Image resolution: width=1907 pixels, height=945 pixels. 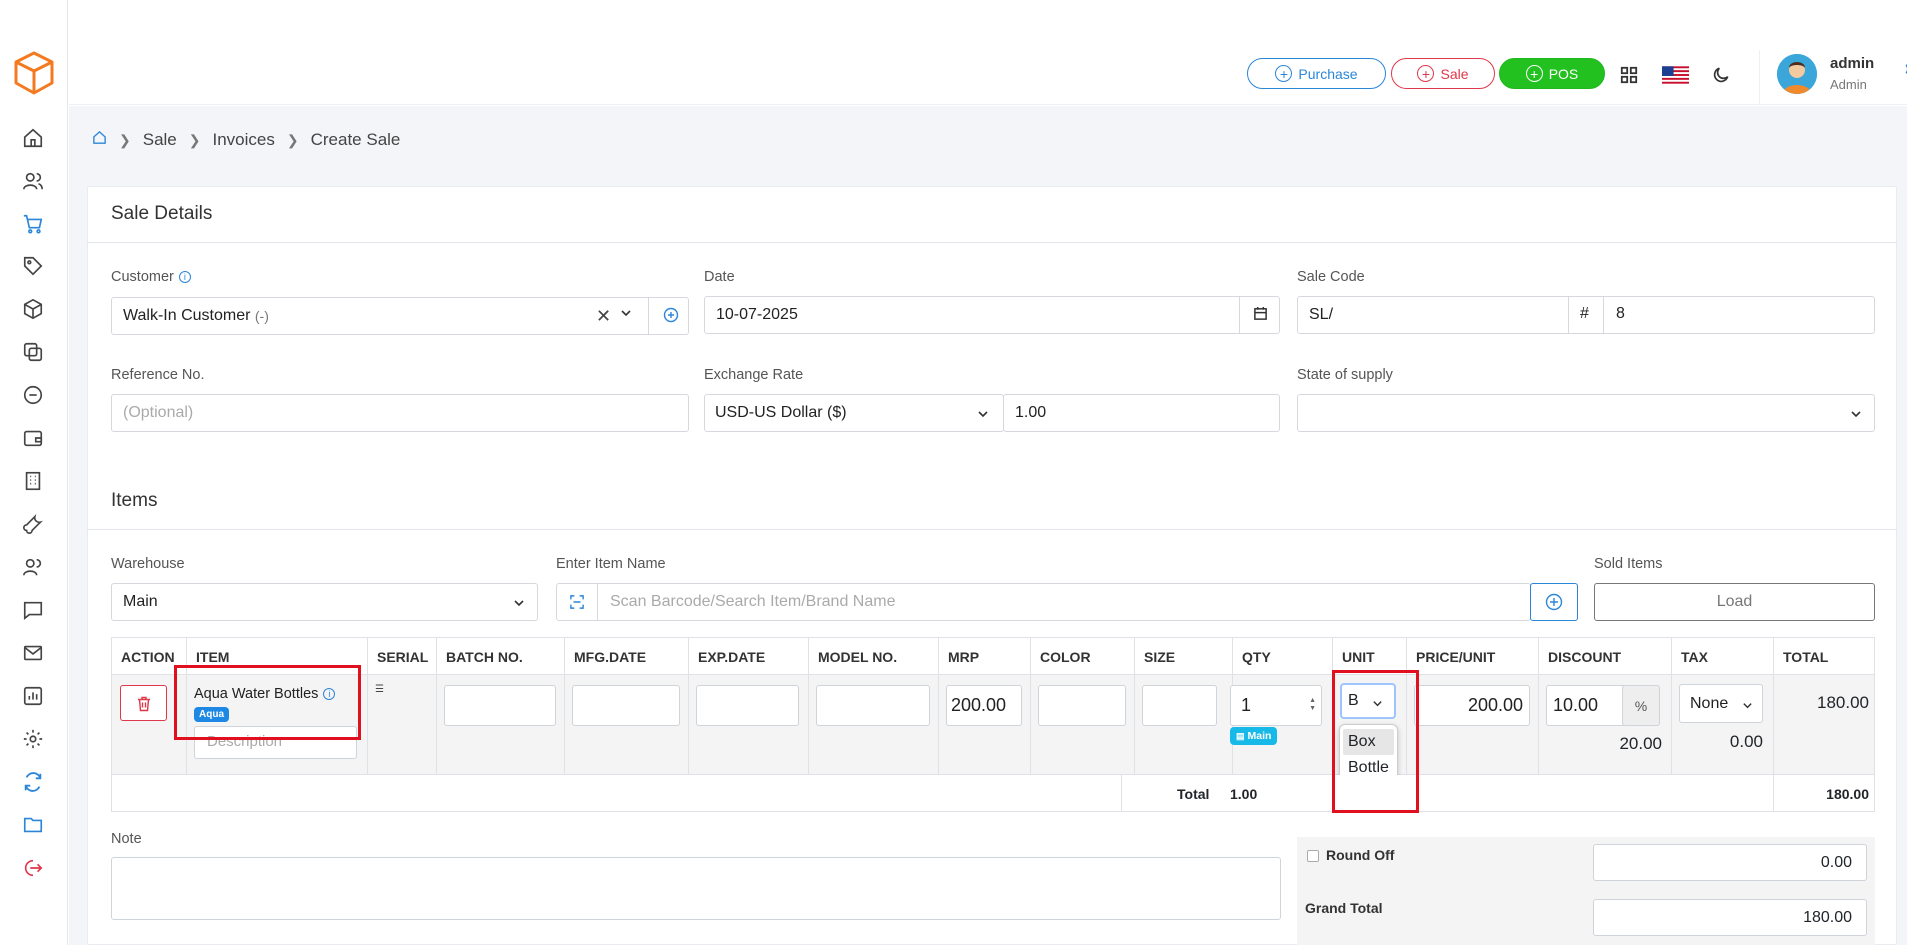 I want to click on warehouse-select: Main, so click(x=324, y=602).